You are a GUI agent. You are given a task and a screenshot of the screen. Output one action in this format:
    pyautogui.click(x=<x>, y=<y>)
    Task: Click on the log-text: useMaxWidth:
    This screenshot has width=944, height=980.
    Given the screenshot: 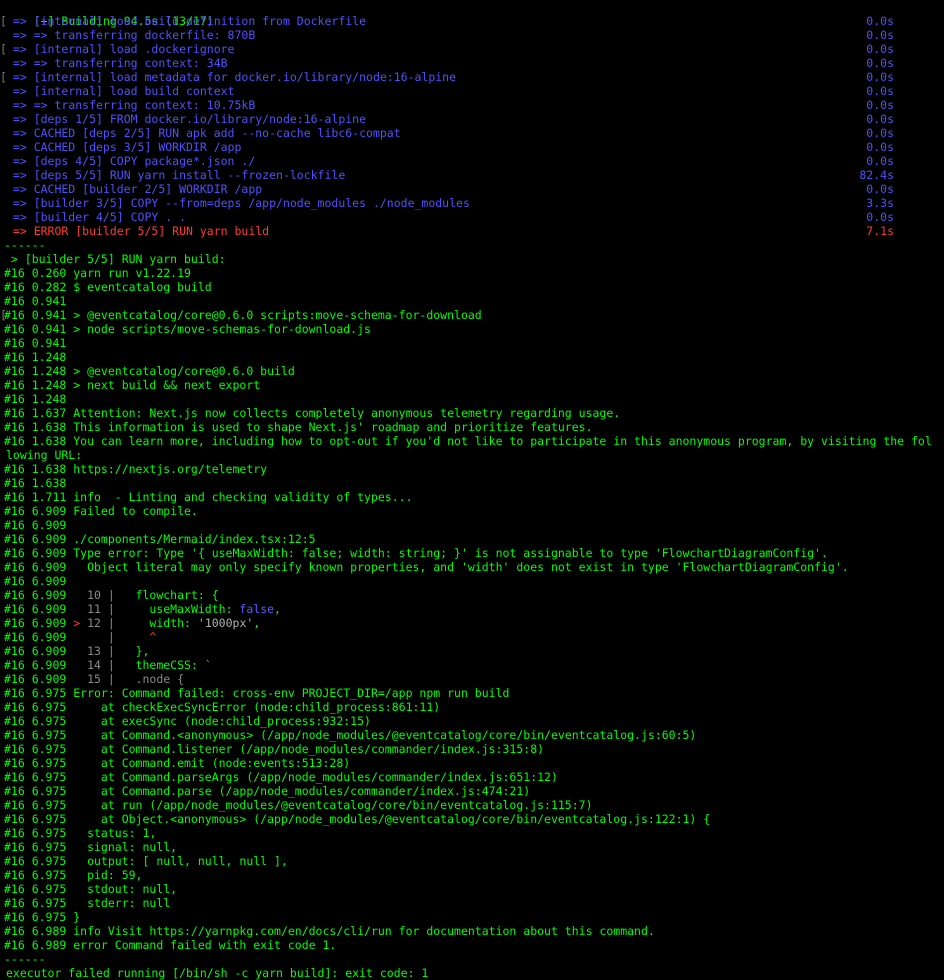 What is the action you would take?
    pyautogui.click(x=177, y=609)
    